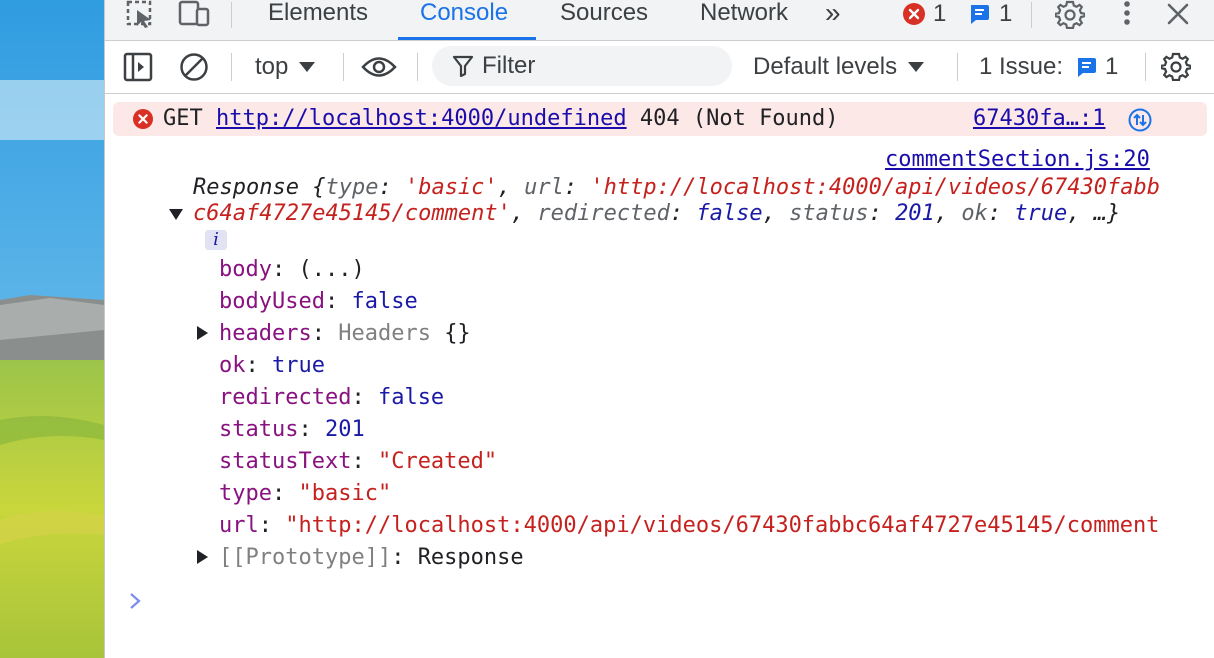  Describe the element at coordinates (1039, 119) in the screenshot. I see `error-source-link: 67430fa…:1` at that location.